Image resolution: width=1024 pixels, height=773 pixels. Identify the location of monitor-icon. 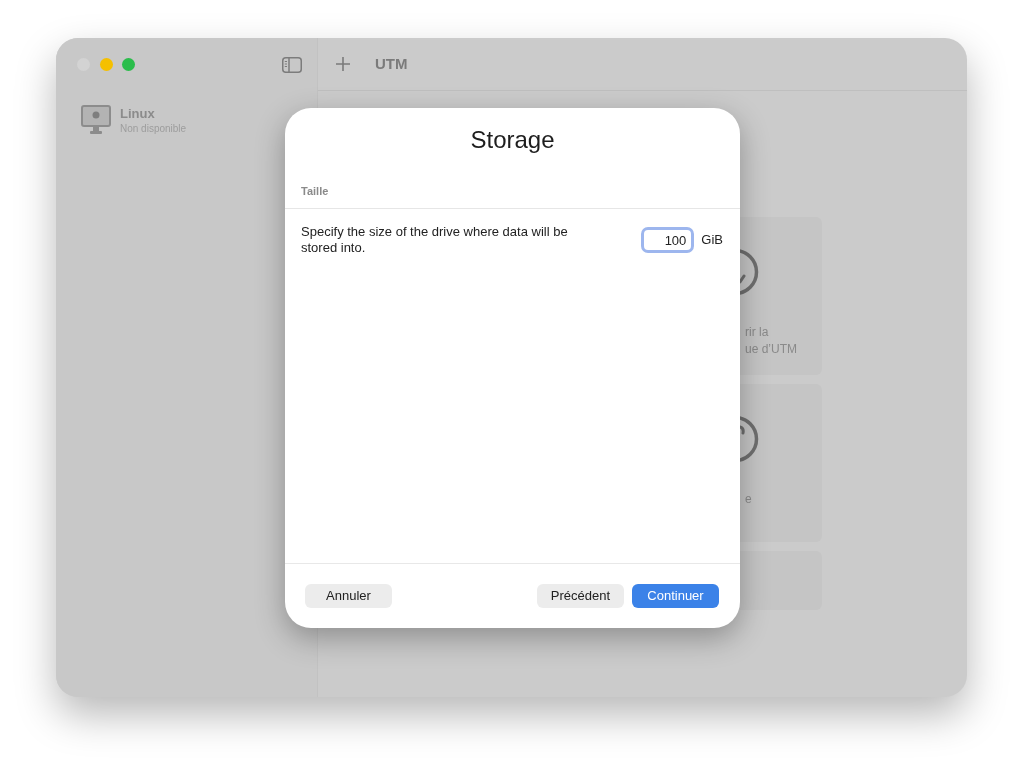
(96, 120).